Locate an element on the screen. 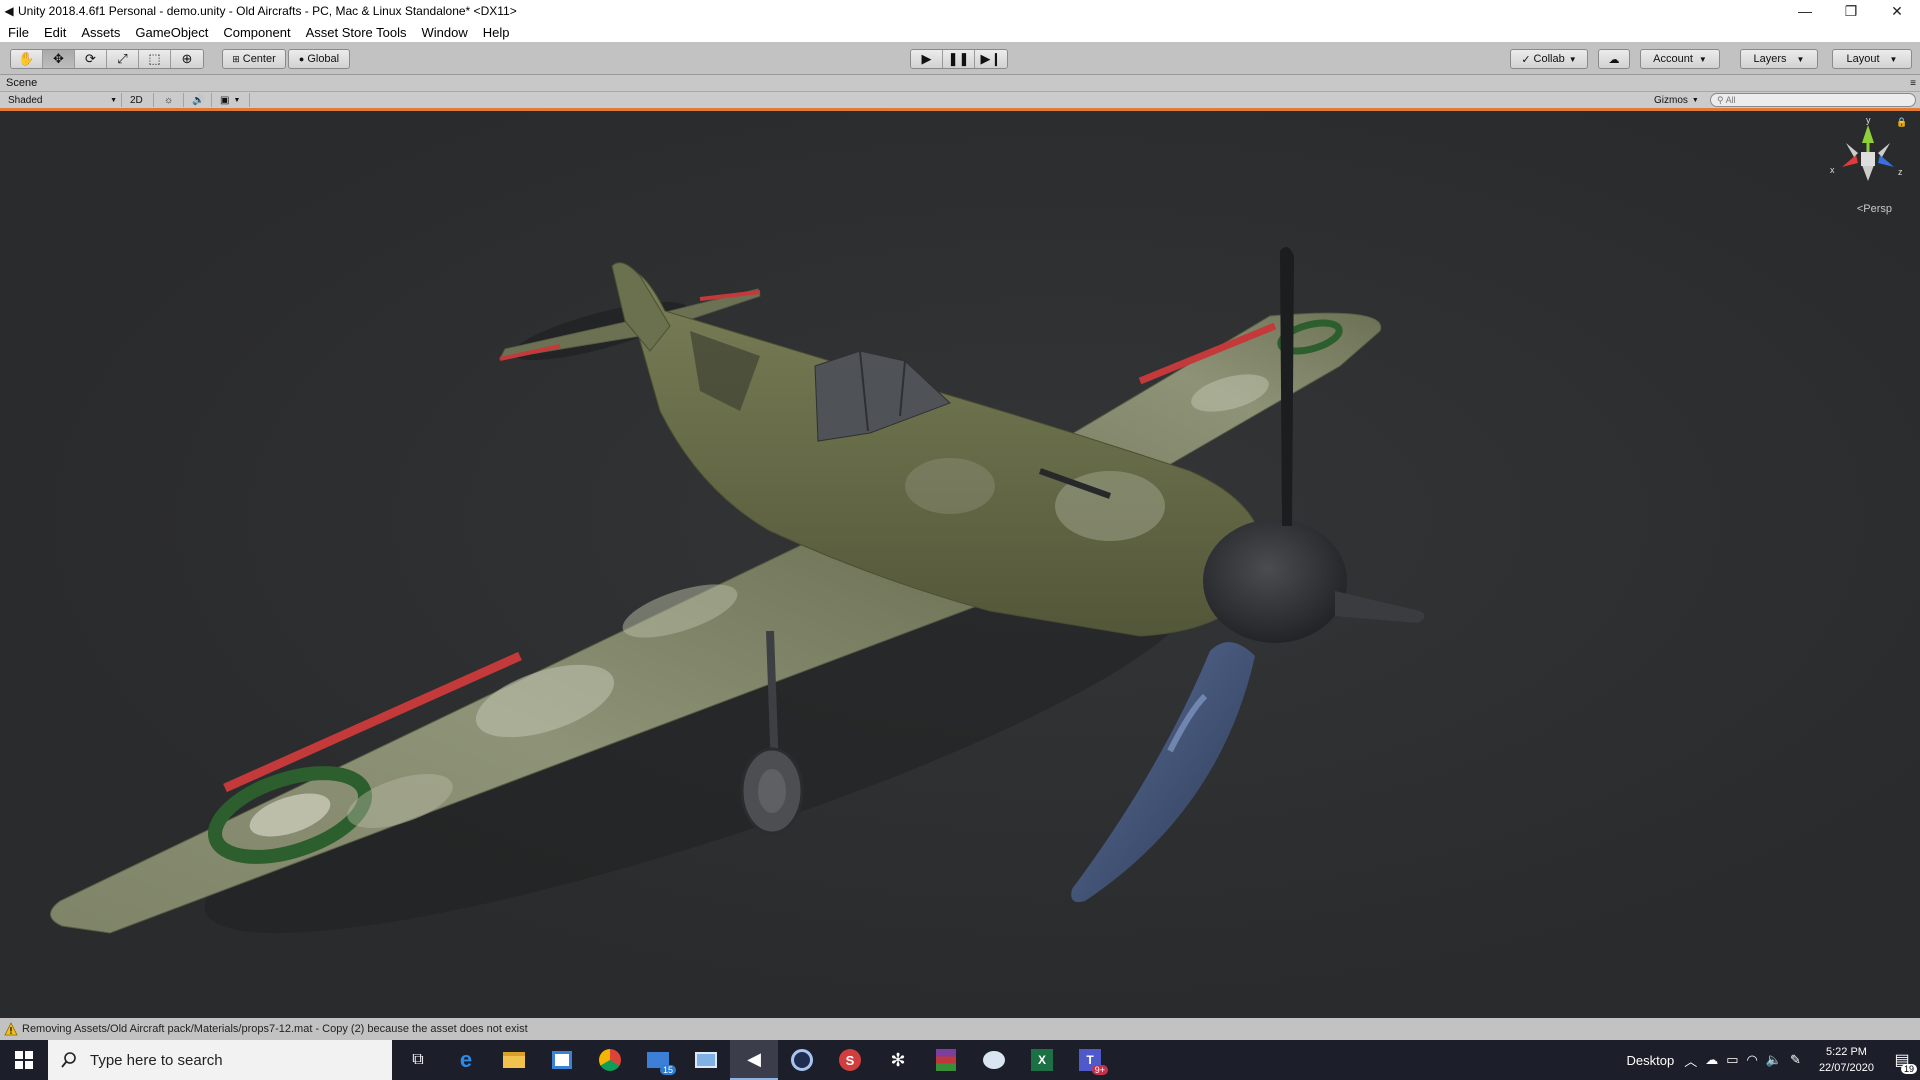 The width and height of the screenshot is (1920, 1080). start-button is located at coordinates (24, 1060).